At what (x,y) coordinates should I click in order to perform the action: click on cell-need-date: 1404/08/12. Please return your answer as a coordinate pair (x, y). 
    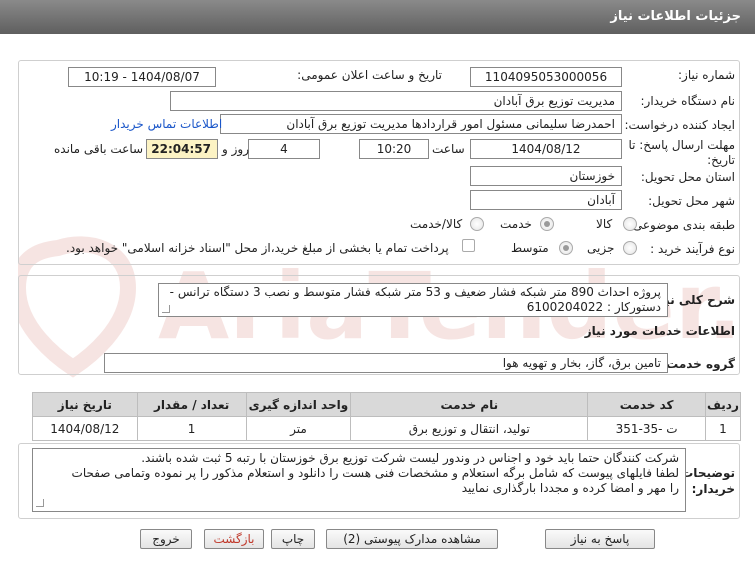
    Looking at the image, I should click on (85, 428).